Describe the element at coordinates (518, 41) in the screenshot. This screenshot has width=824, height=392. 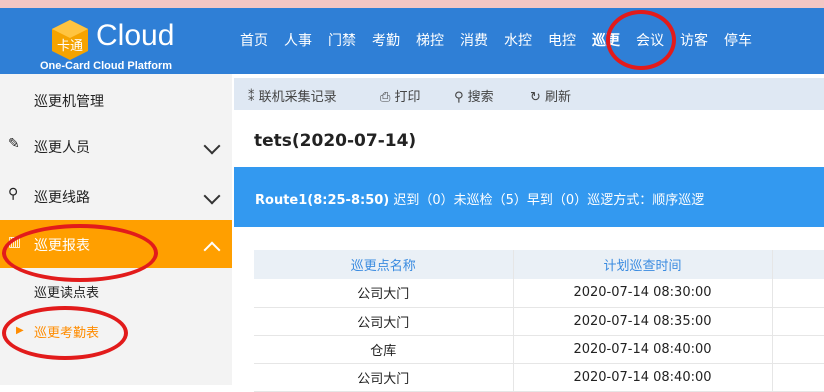
I see `nav-water: 水控` at that location.